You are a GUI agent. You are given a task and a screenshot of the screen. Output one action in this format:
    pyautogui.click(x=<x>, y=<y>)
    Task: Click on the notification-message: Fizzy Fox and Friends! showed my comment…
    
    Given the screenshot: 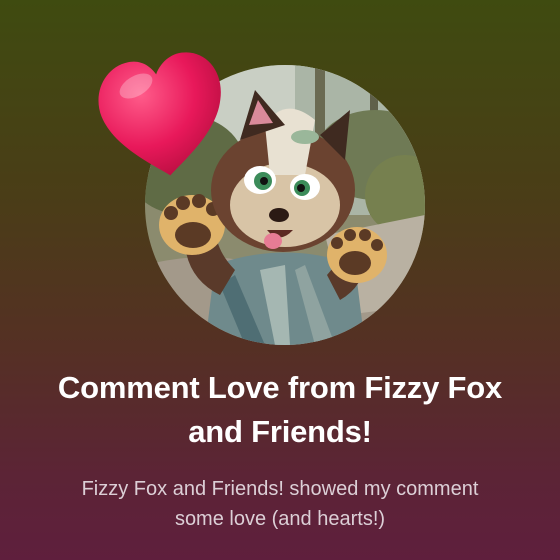 What is the action you would take?
    pyautogui.click(x=280, y=504)
    